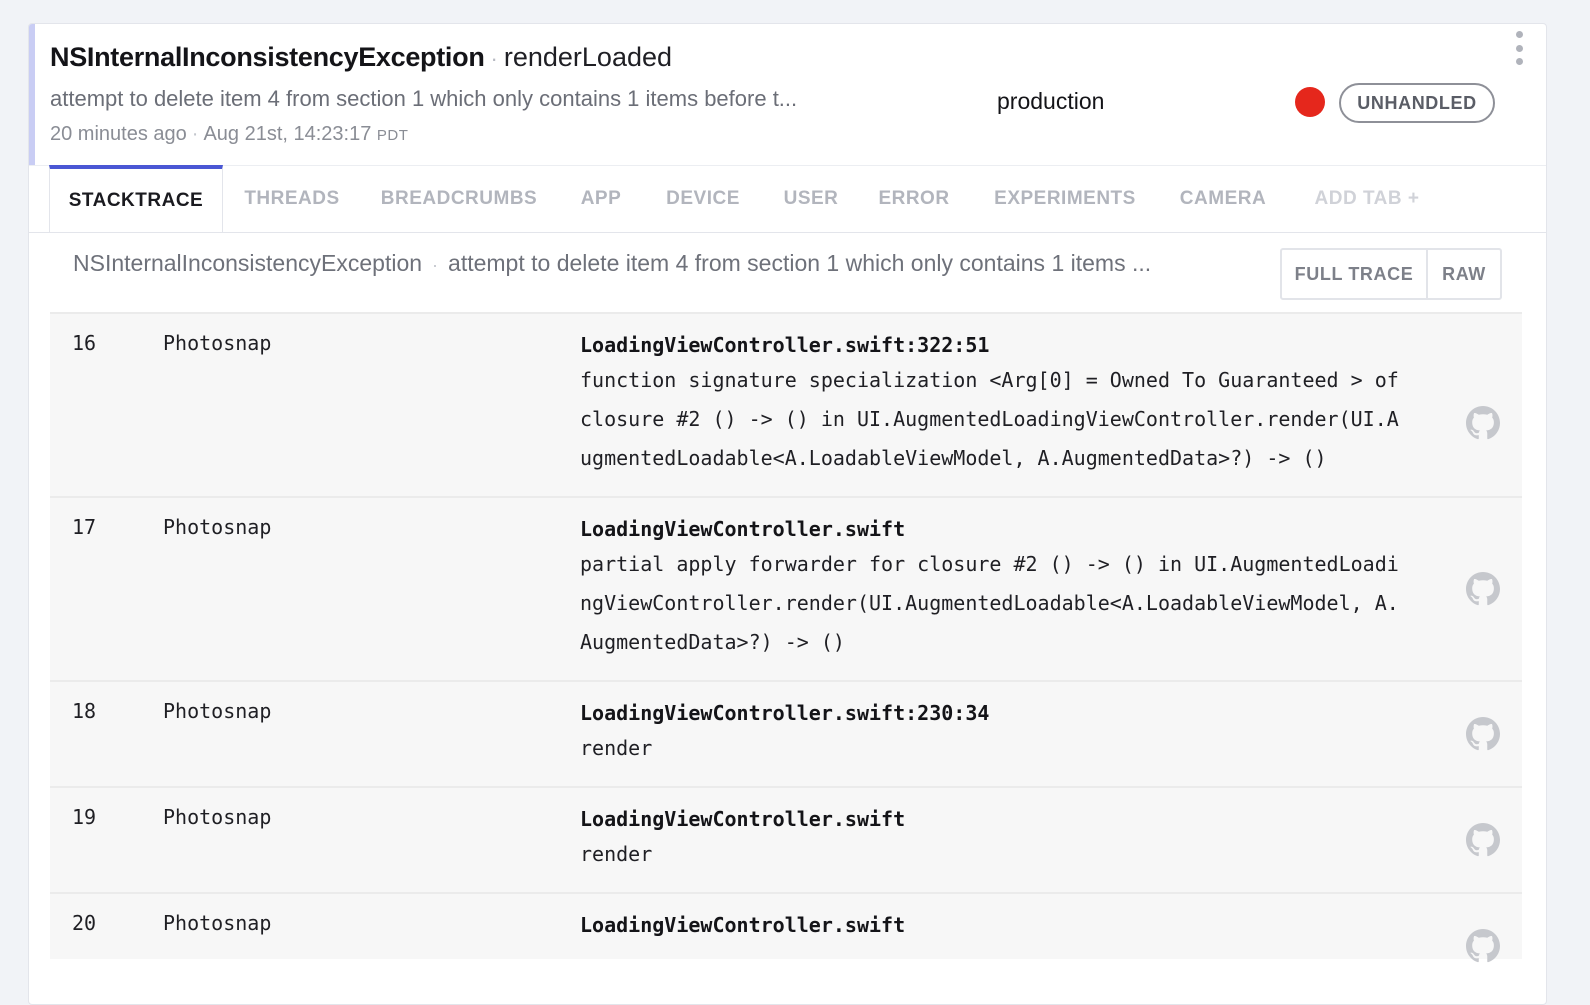 The width and height of the screenshot is (1590, 1005). I want to click on accent-bar, so click(32, 94).